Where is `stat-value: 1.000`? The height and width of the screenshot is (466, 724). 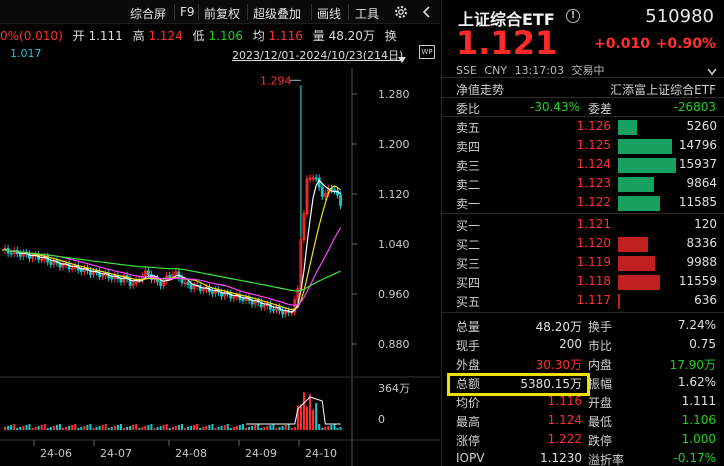 stat-value: 1.000 is located at coordinates (699, 439).